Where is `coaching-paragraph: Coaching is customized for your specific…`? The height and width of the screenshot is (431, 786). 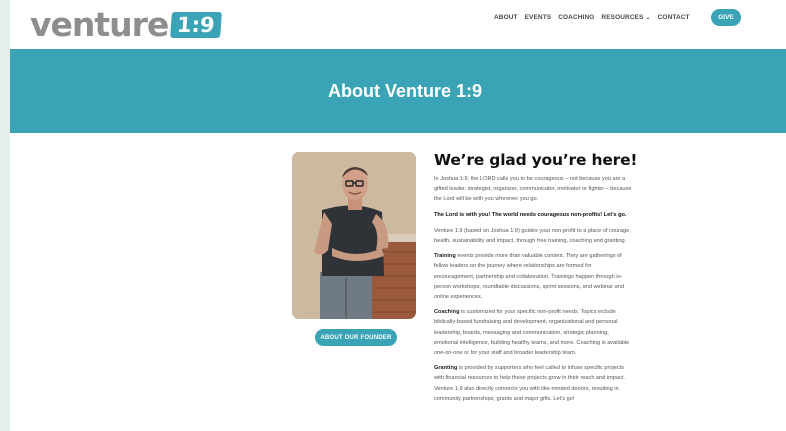 coaching-paragraph: Coaching is customized for your specific… is located at coordinates (533, 332).